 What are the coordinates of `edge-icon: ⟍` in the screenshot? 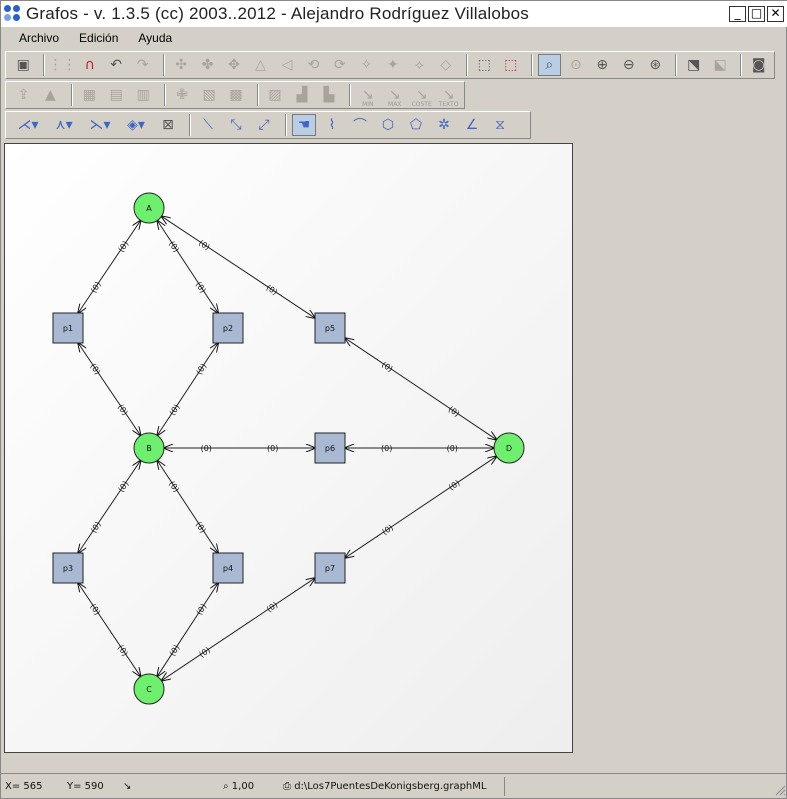 It's located at (208, 125).